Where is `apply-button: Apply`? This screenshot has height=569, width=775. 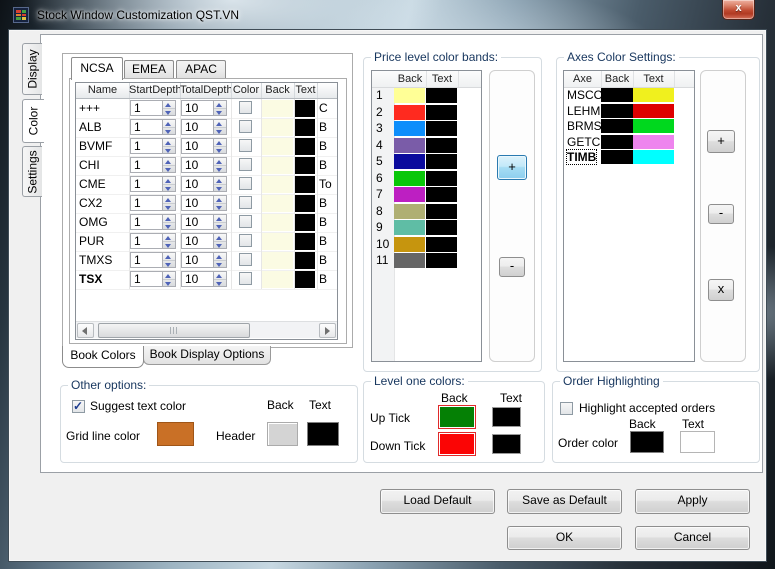
apply-button: Apply is located at coordinates (692, 501).